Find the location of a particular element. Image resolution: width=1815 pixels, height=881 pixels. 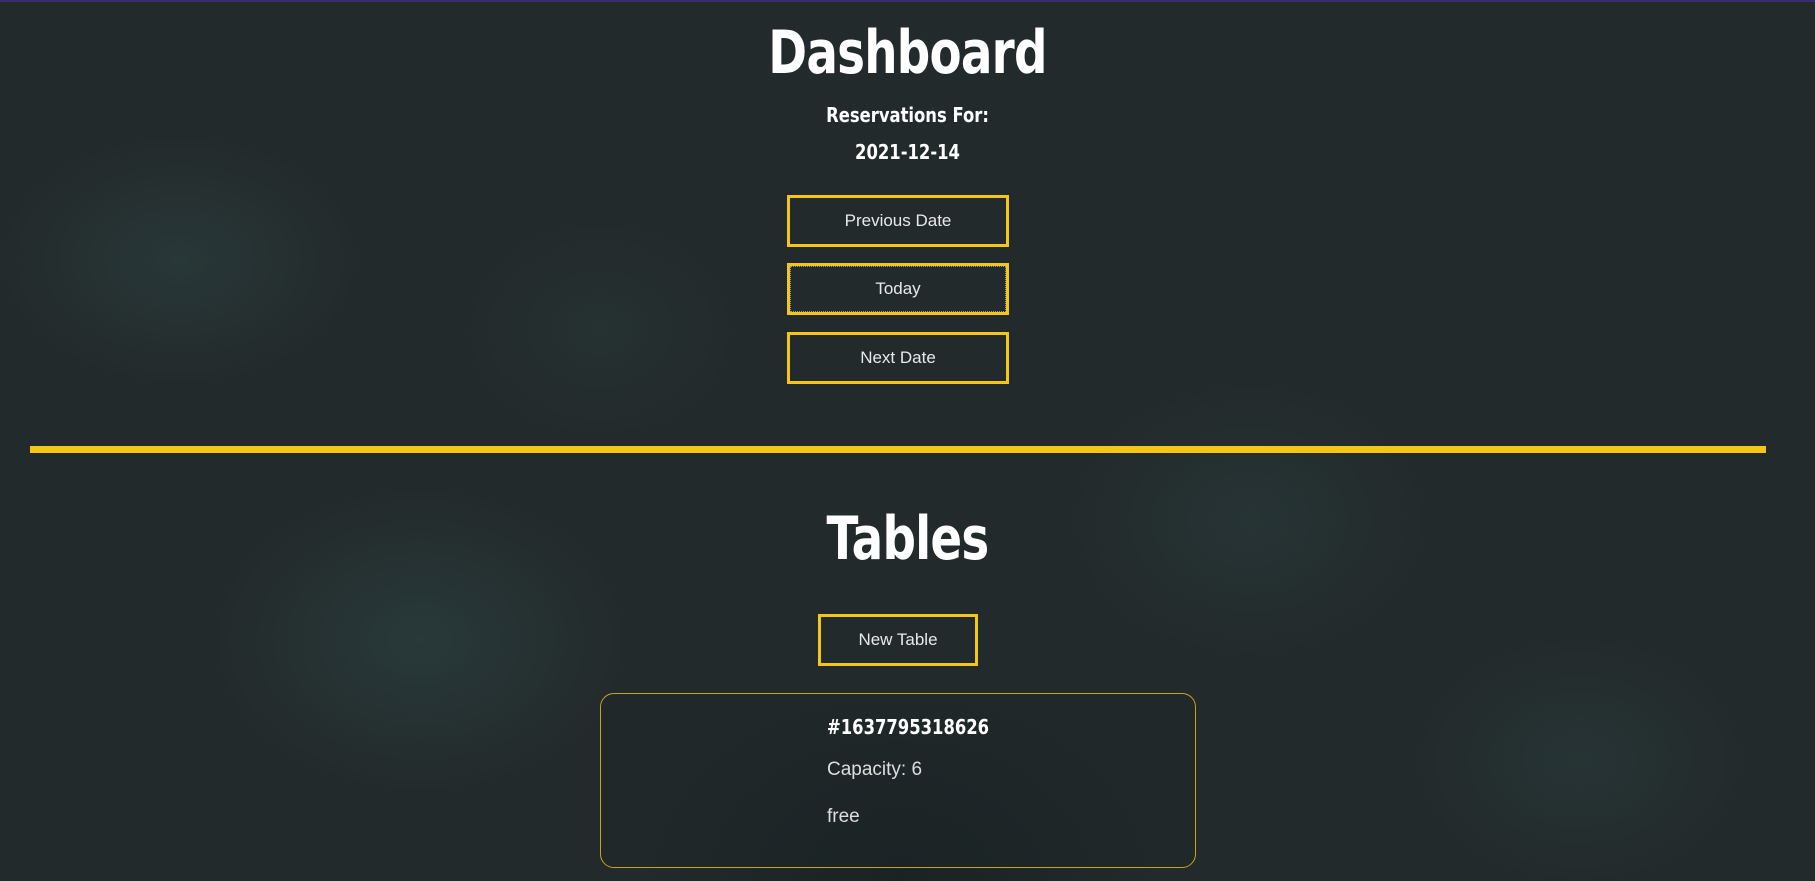

new-table-button: New Table is located at coordinates (898, 640).